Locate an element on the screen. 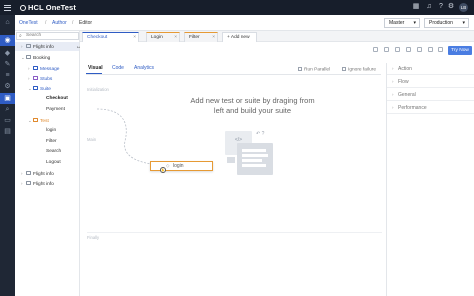 This screenshot has height=296, width=474. tree-item-login: login is located at coordinates (51, 130).